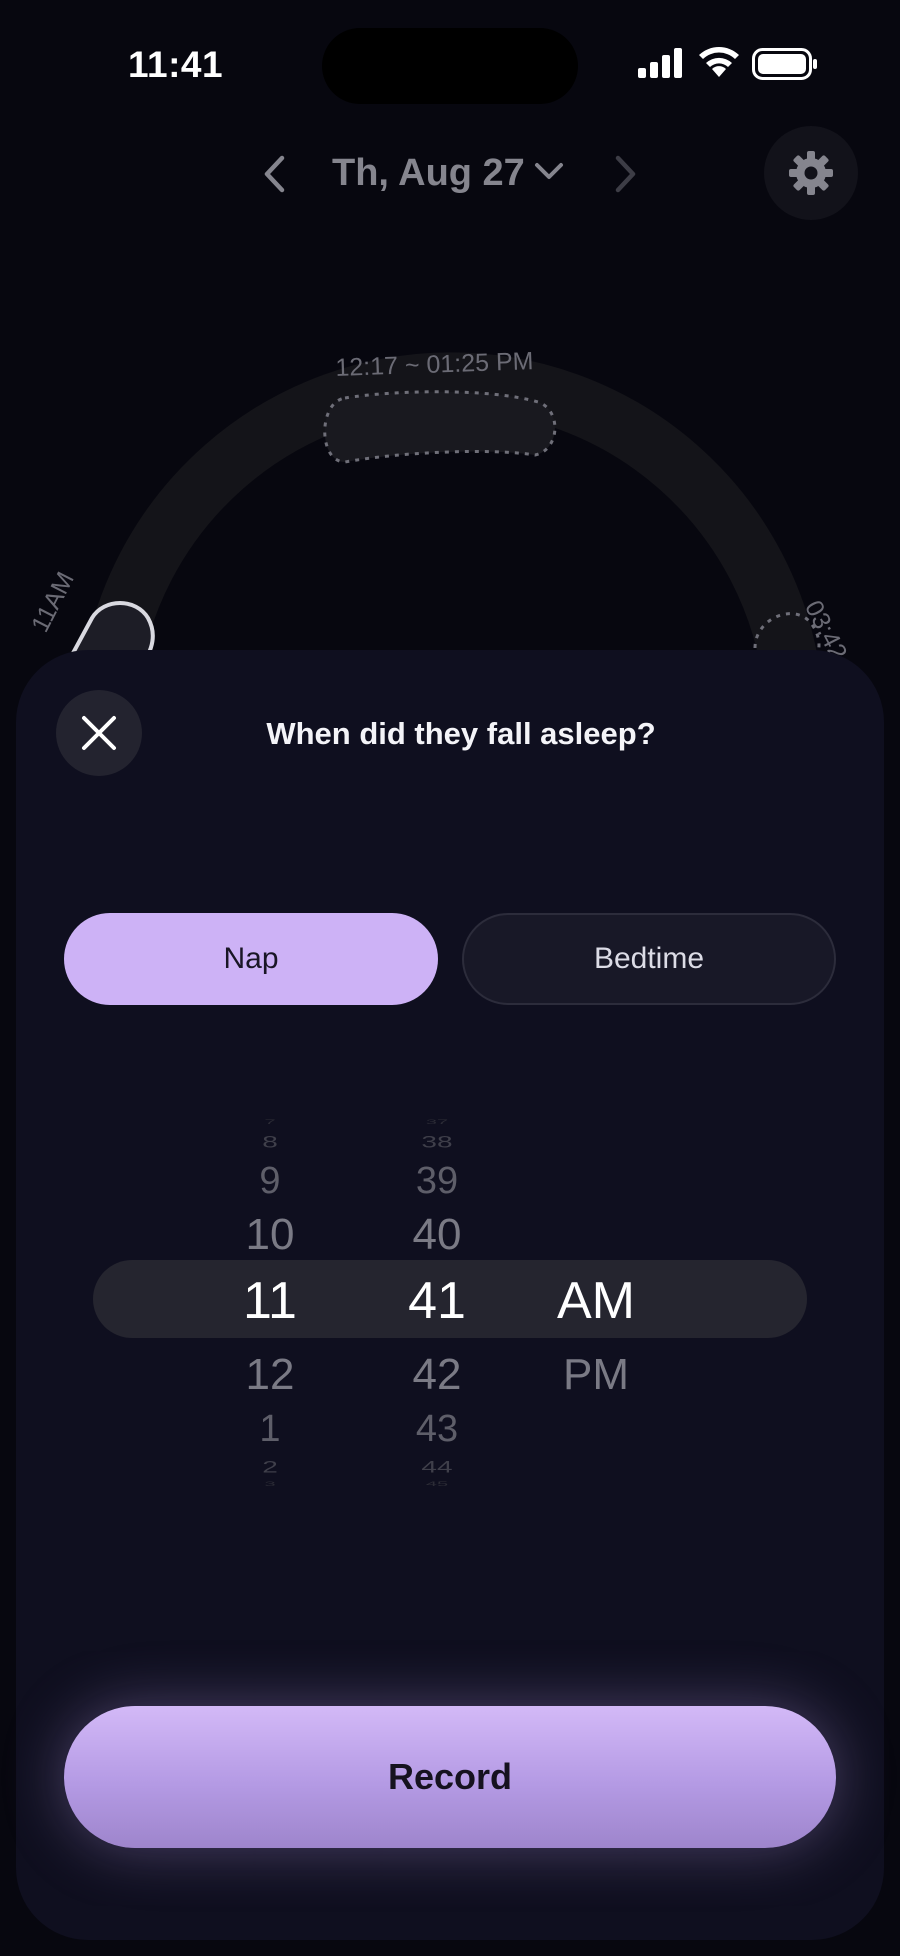  I want to click on selected-minute: 41, so click(437, 1301).